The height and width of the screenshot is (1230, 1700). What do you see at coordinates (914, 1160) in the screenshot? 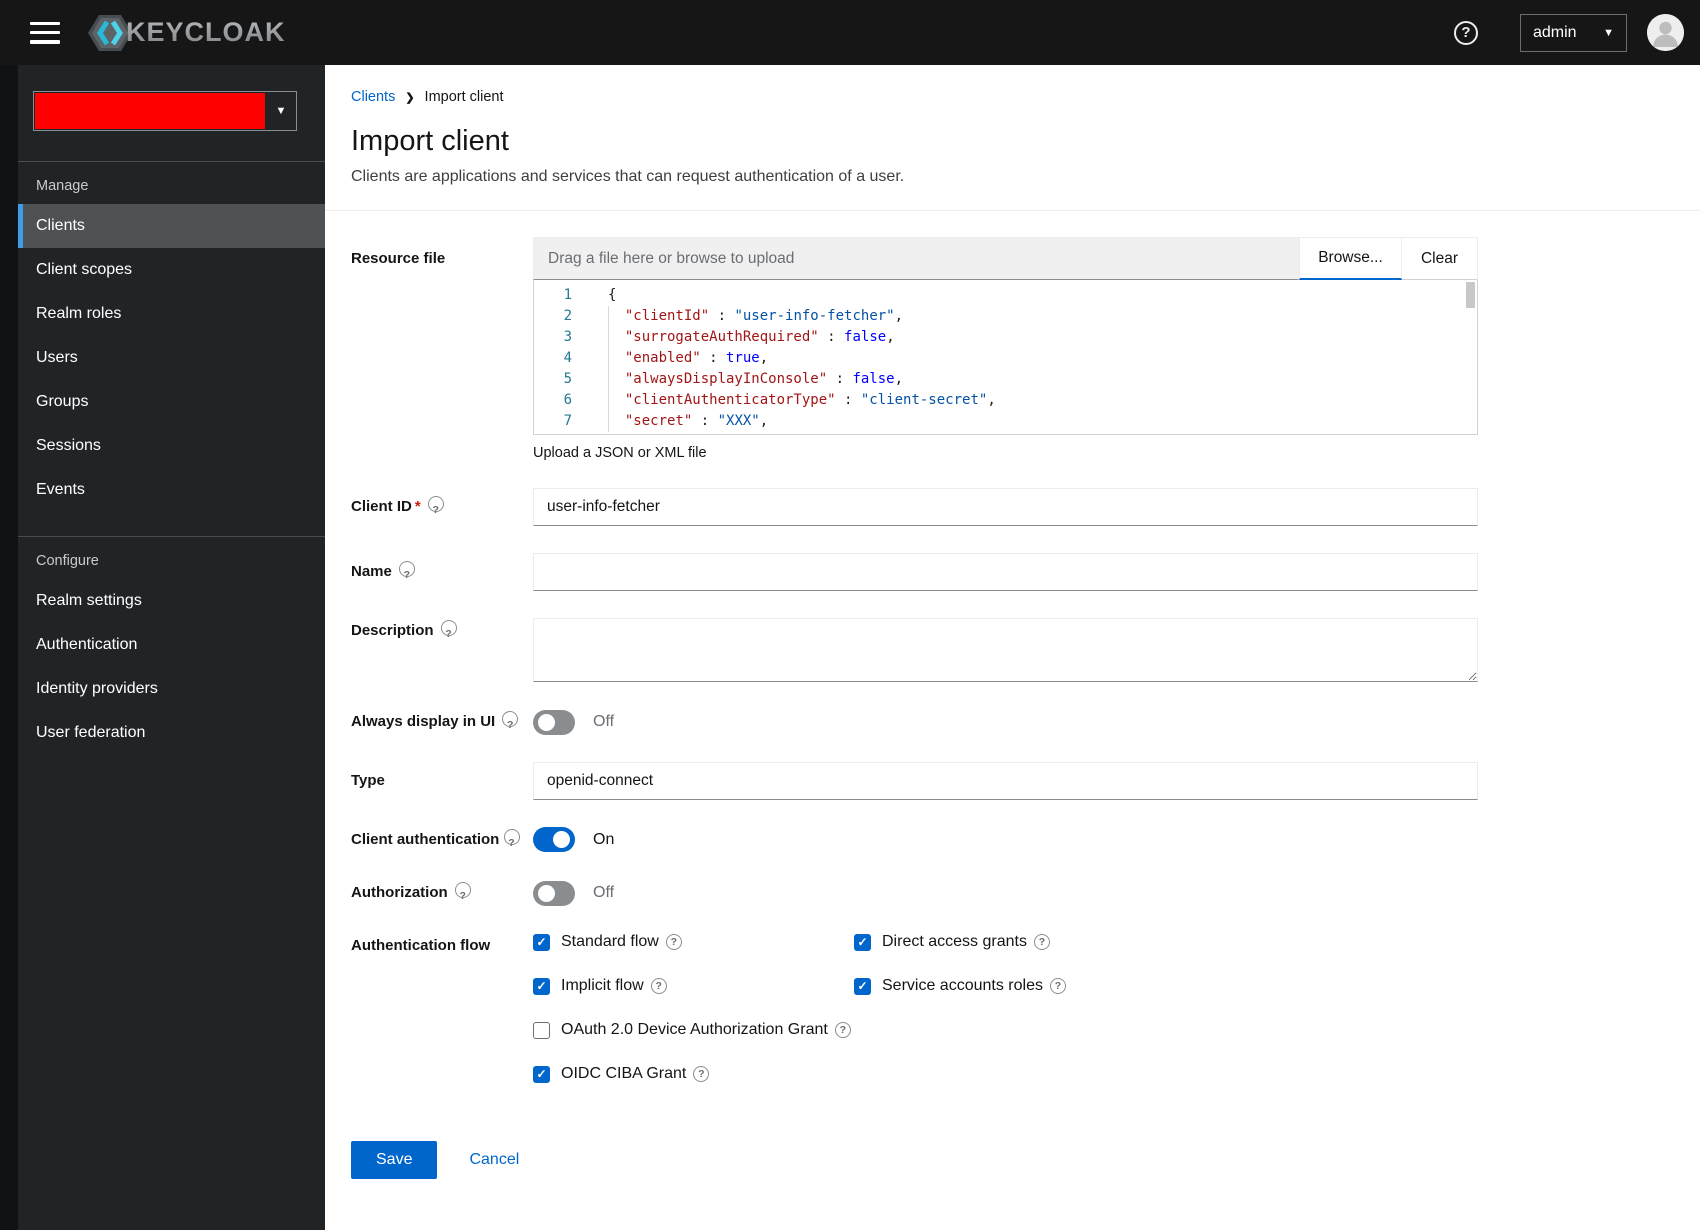
I see `form-actions: Save Cancel` at bounding box center [914, 1160].